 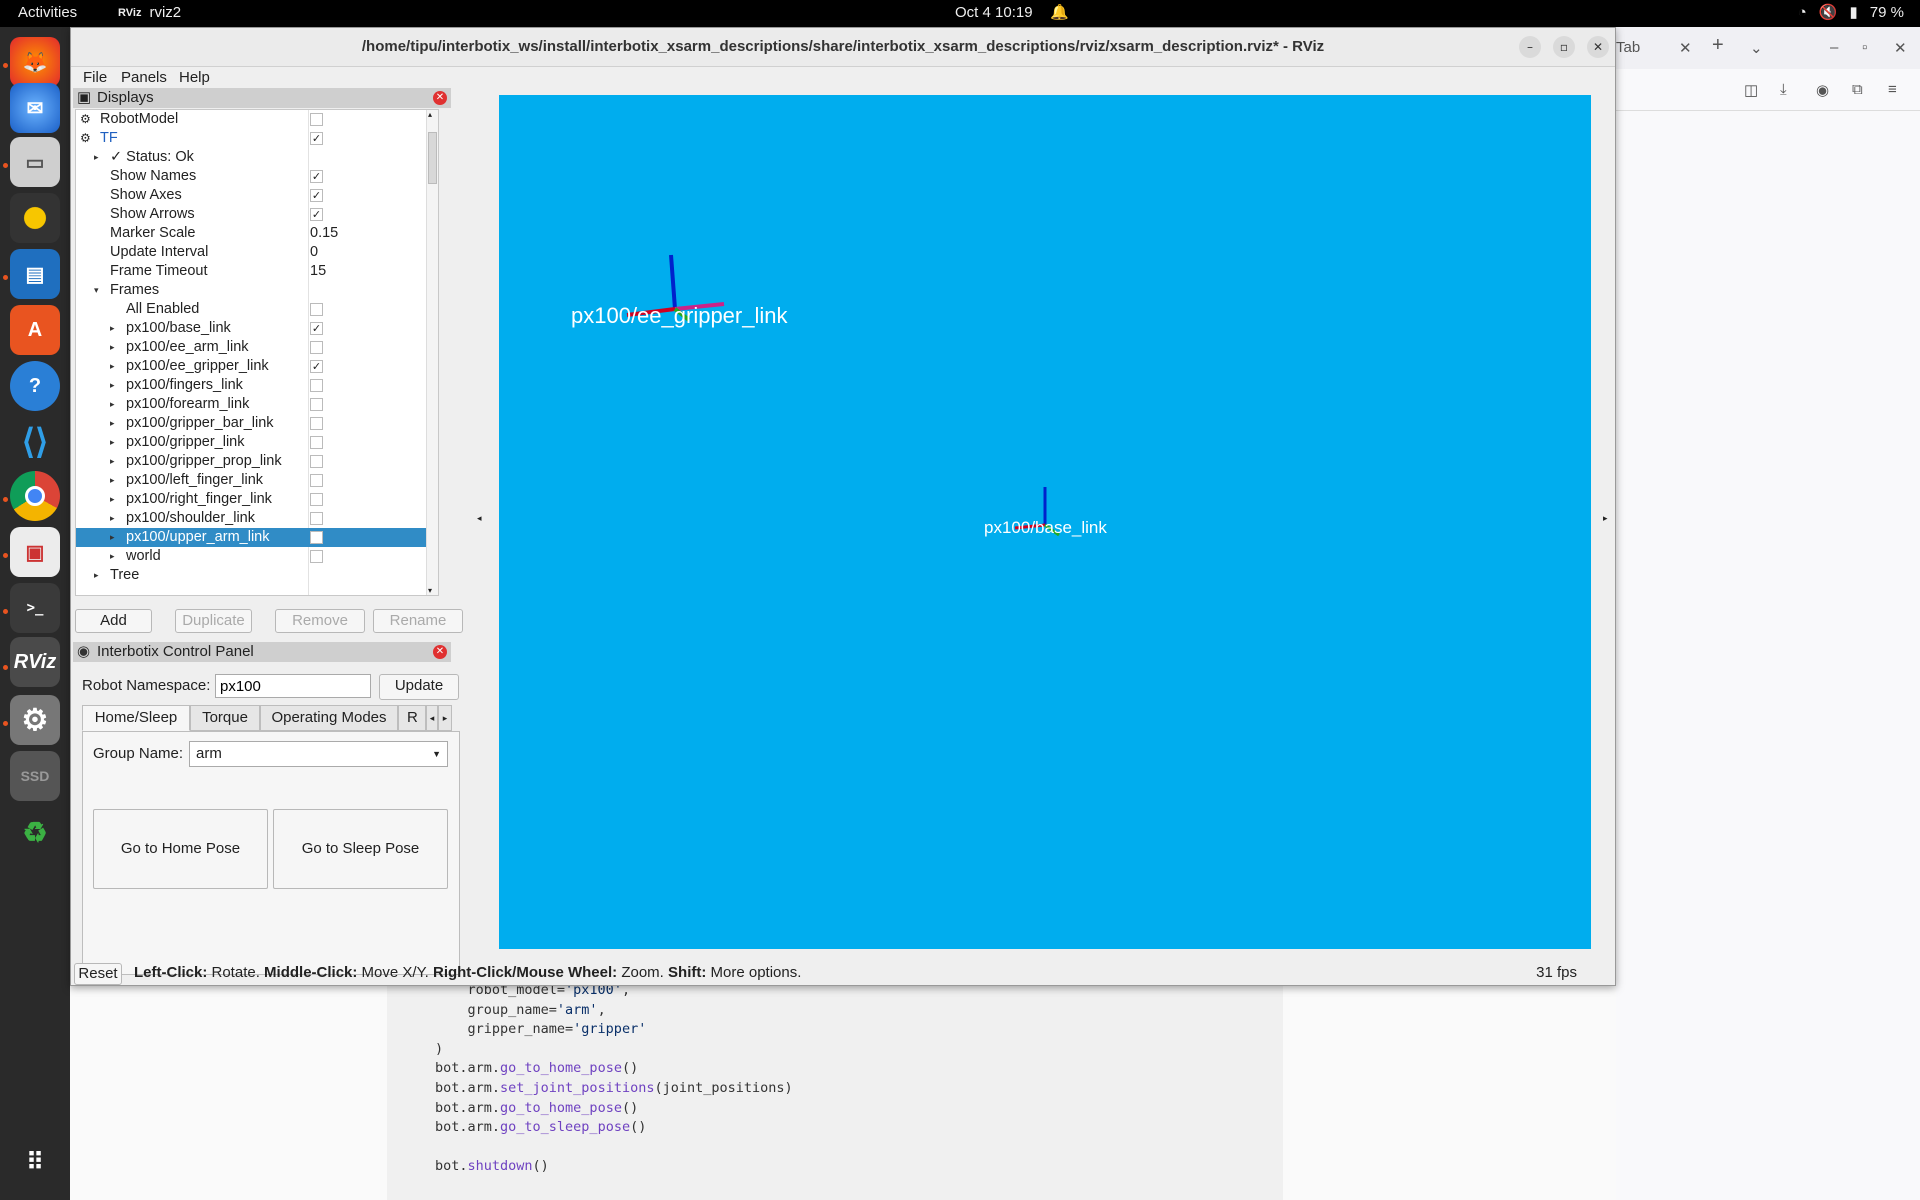 What do you see at coordinates (1783, 89) in the screenshot?
I see `download-icon: ⤓` at bounding box center [1783, 89].